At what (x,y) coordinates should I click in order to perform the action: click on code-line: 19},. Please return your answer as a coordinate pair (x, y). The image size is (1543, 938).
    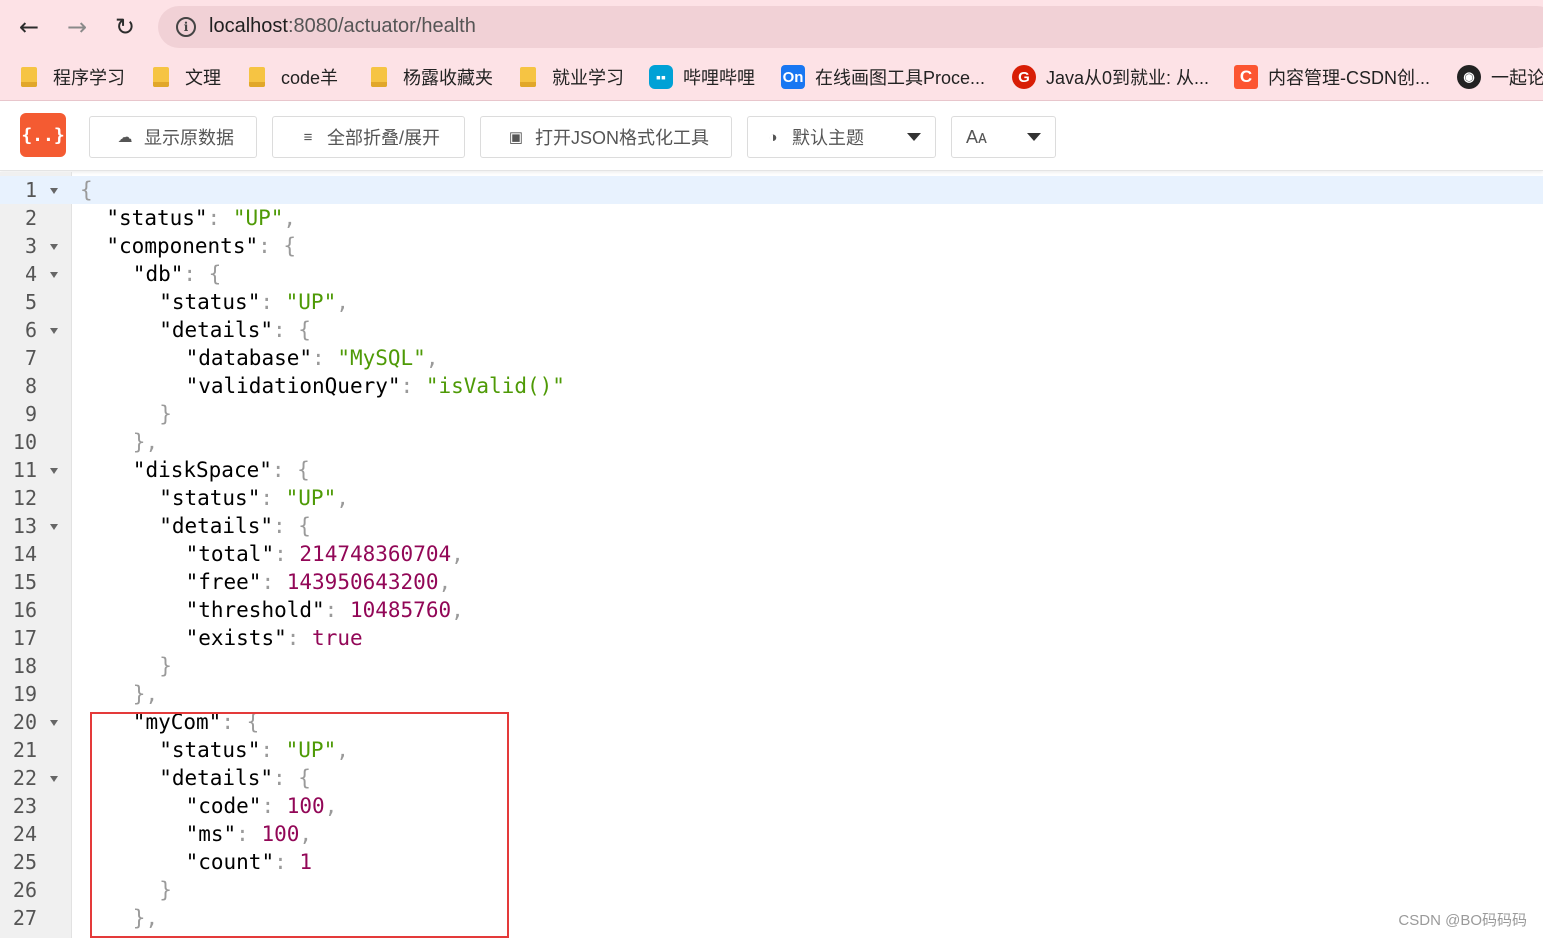
    Looking at the image, I should click on (771, 694).